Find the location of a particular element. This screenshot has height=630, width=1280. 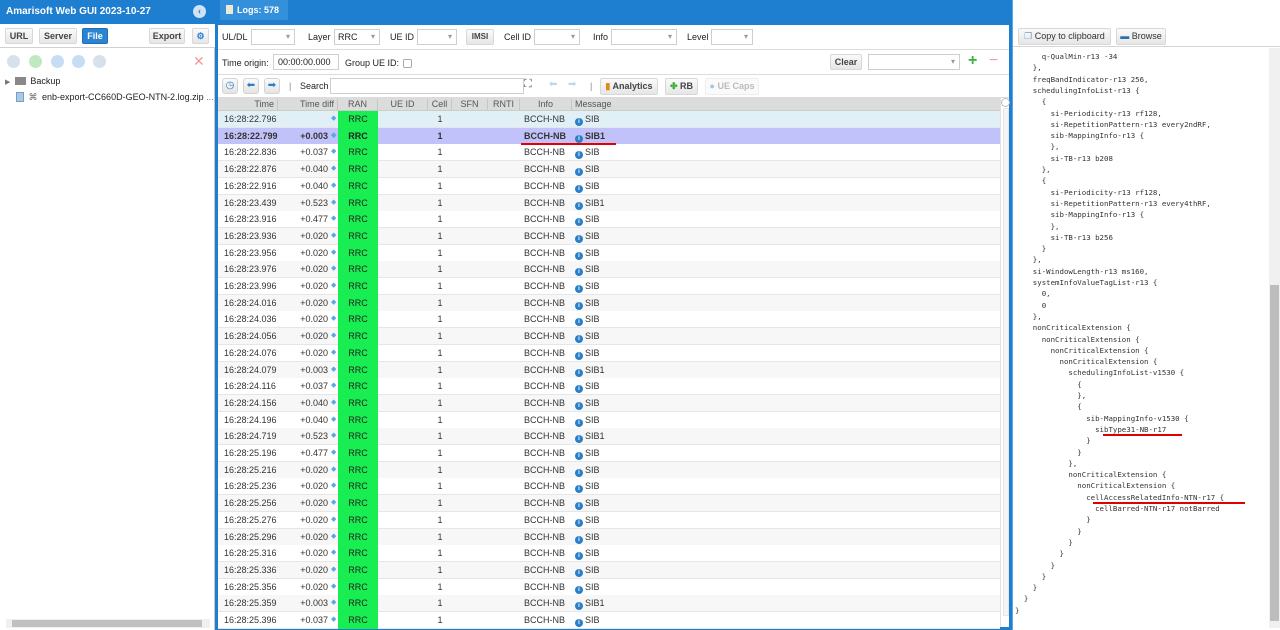

level-select is located at coordinates (732, 37).